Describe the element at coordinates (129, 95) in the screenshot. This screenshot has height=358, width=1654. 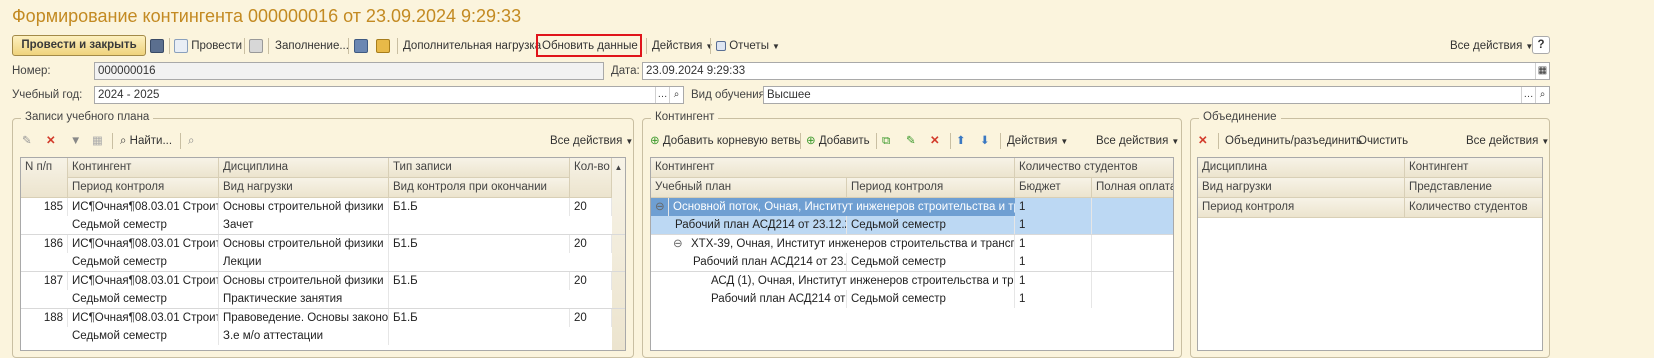
I see `year-value: 2024 - 2025` at that location.